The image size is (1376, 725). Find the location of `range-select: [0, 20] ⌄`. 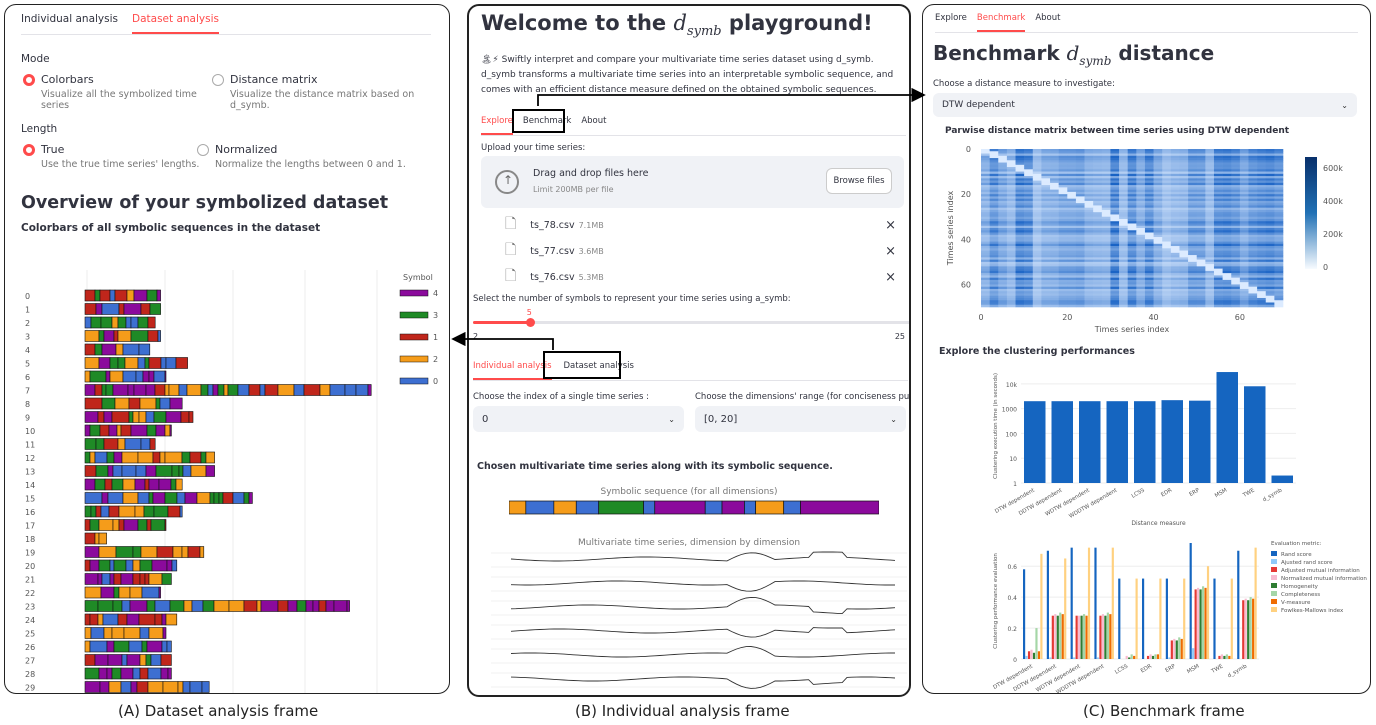

range-select: [0, 20] ⌄ is located at coordinates (800, 419).